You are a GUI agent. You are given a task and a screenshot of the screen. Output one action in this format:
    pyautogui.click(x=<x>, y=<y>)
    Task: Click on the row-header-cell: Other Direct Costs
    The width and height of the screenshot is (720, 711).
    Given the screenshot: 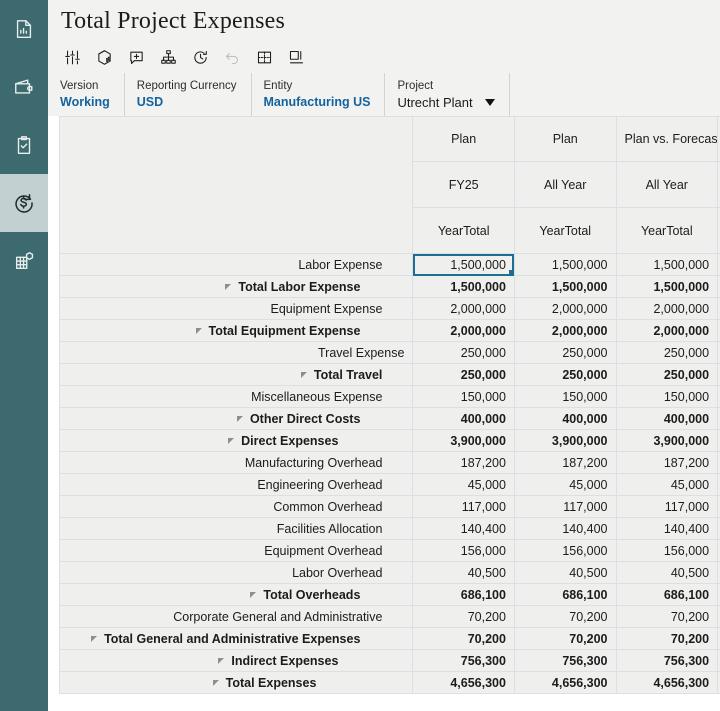 What is the action you would take?
    pyautogui.click(x=236, y=418)
    